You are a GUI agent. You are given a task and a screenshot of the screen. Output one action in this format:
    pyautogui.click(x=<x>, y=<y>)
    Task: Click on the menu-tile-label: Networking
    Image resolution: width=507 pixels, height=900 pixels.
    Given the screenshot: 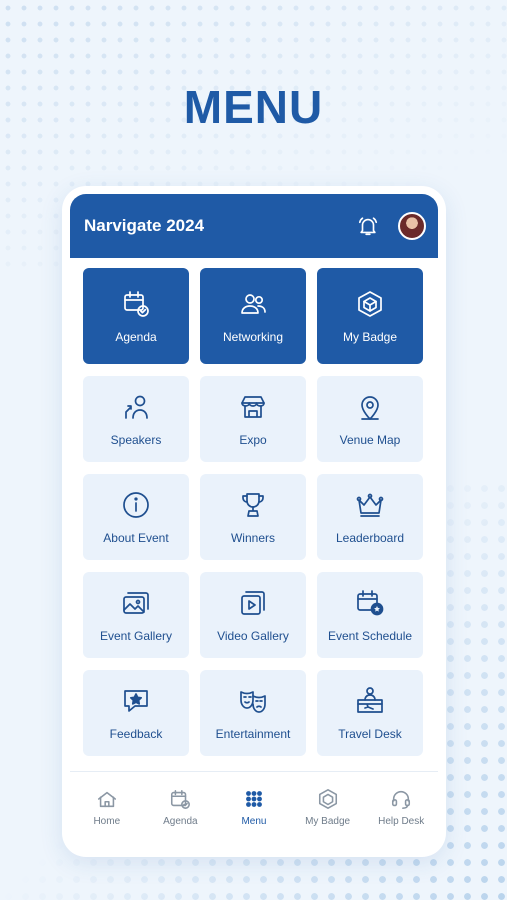 What is the action you would take?
    pyautogui.click(x=253, y=337)
    